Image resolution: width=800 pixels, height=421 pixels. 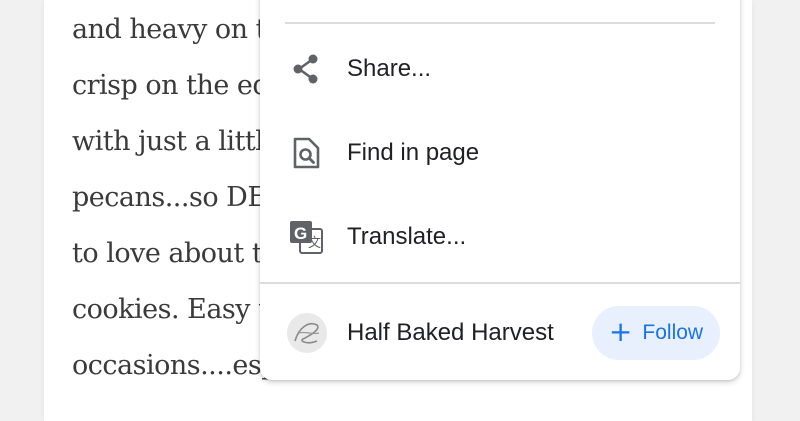 What do you see at coordinates (306, 69) in the screenshot?
I see `share-icon` at bounding box center [306, 69].